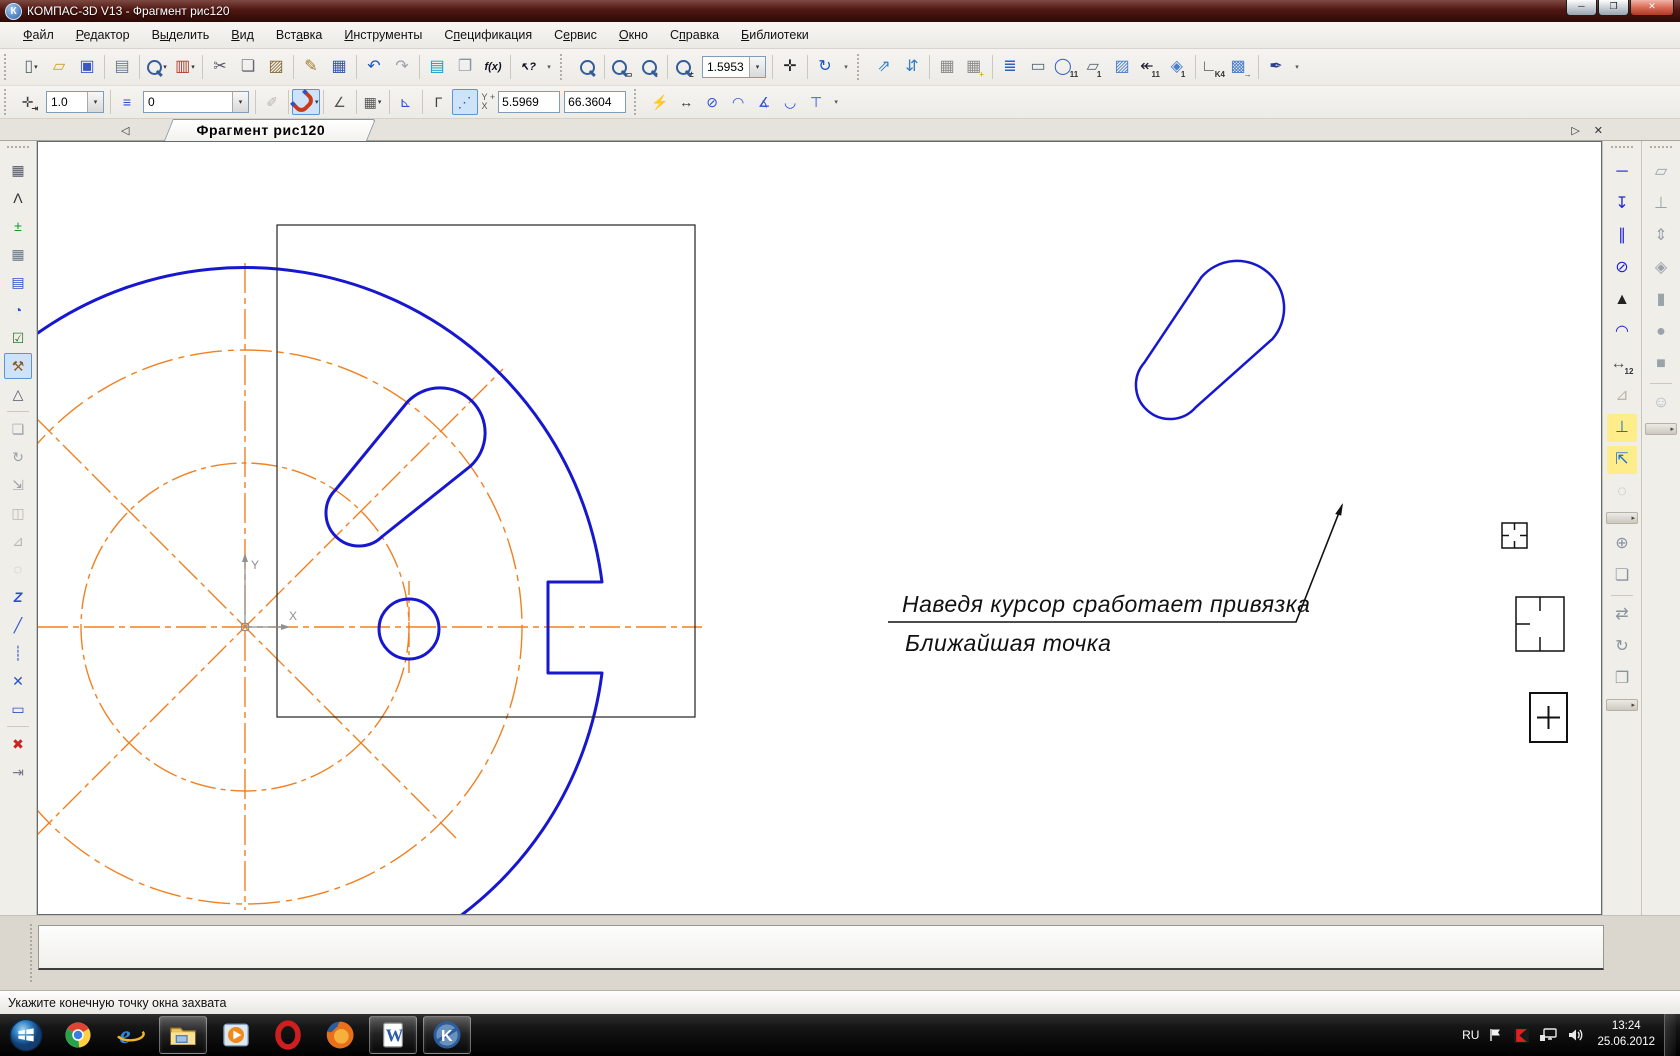  Describe the element at coordinates (1241, 67) in the screenshot. I see `table-insert-button: ▩ →` at that location.